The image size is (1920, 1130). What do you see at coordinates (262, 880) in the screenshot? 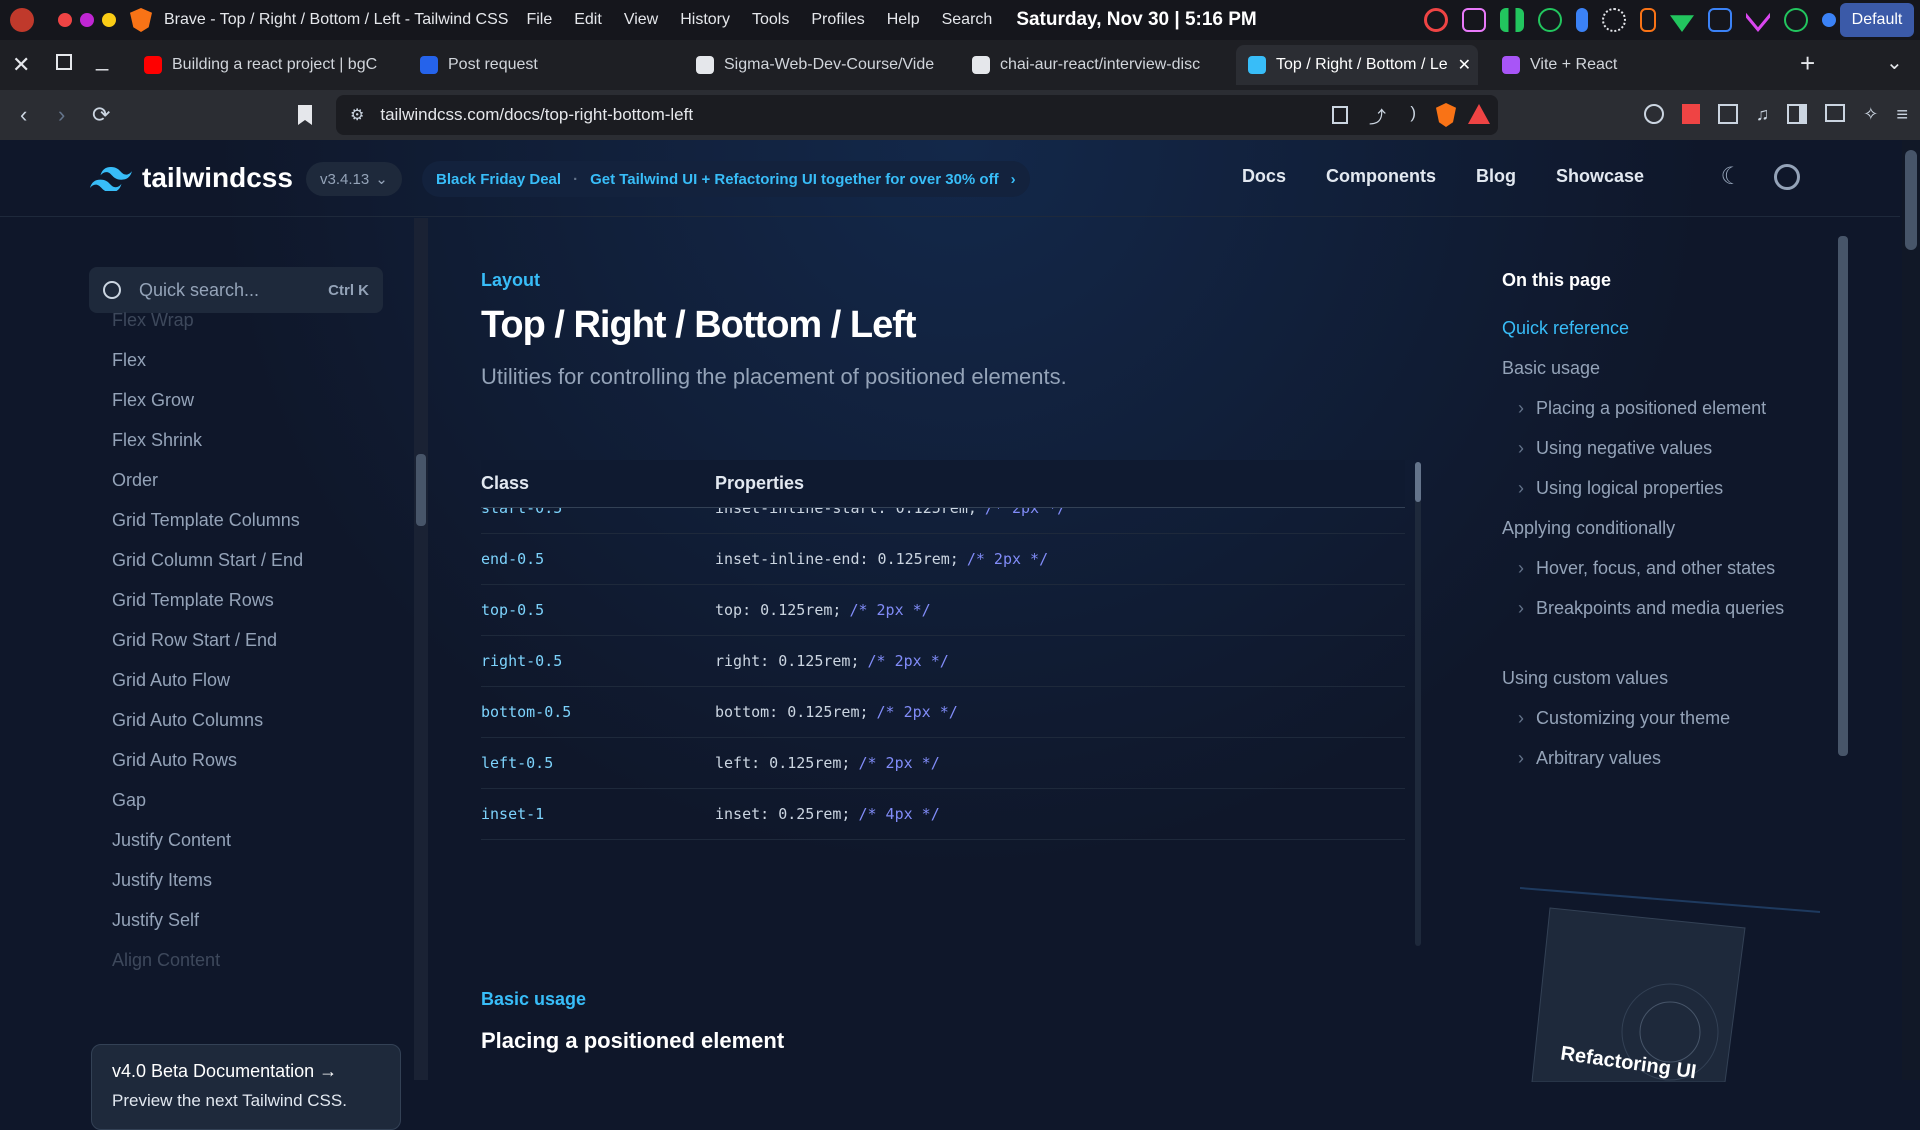
I see `sidebar-item-justify-items: Justify Items` at bounding box center [262, 880].